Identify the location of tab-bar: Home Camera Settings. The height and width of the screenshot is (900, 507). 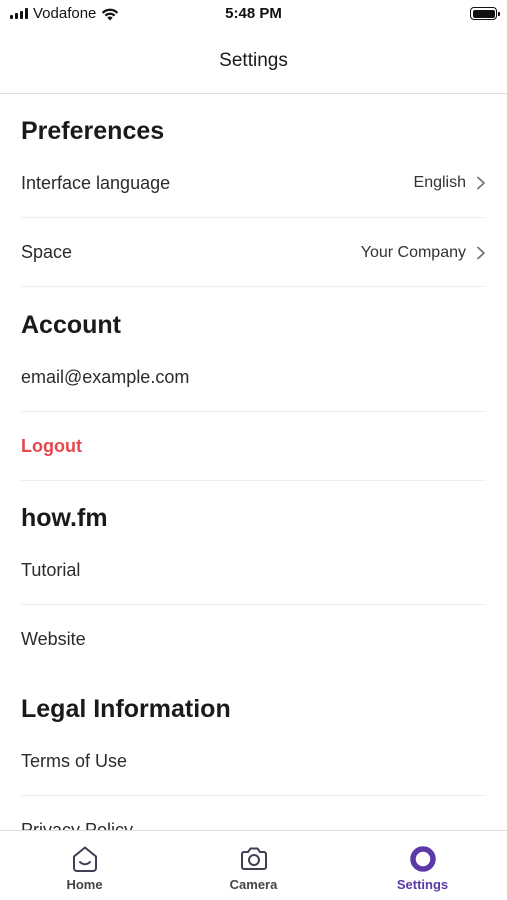
(253, 865).